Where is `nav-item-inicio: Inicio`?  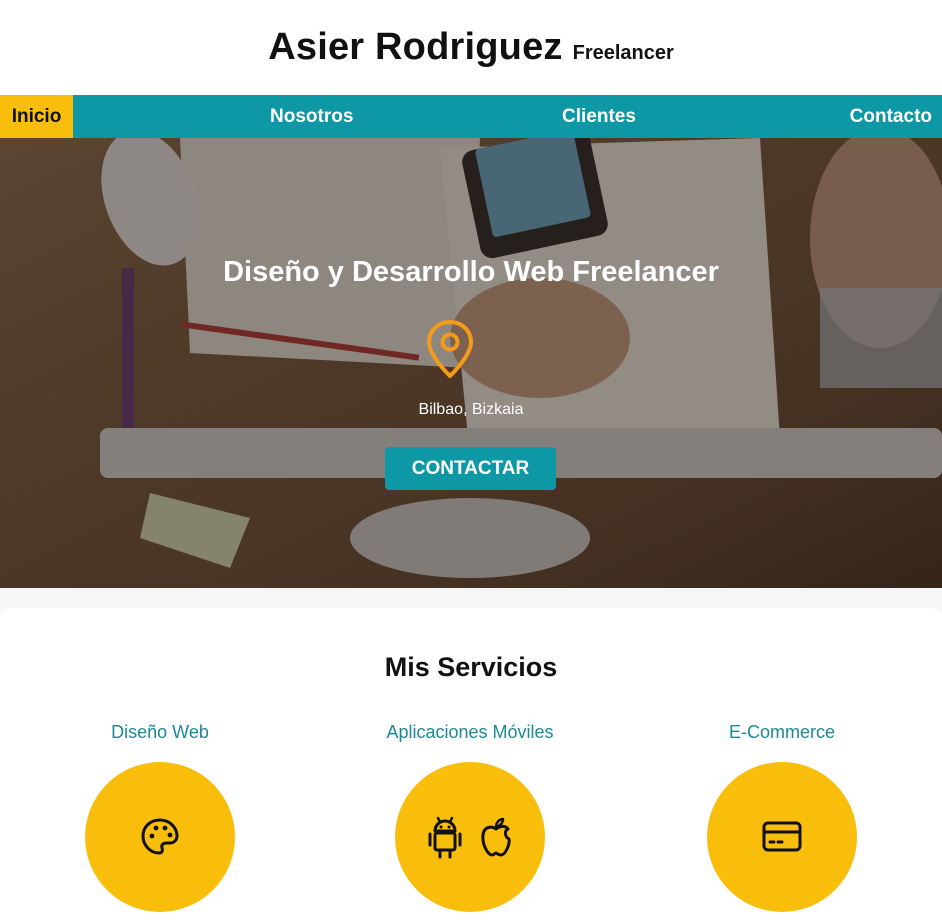
nav-item-inicio: Inicio is located at coordinates (36, 116).